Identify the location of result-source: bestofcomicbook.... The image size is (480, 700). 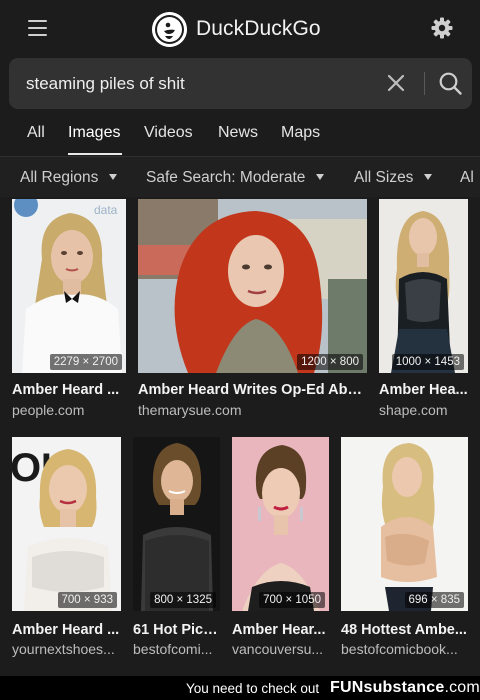
(399, 649).